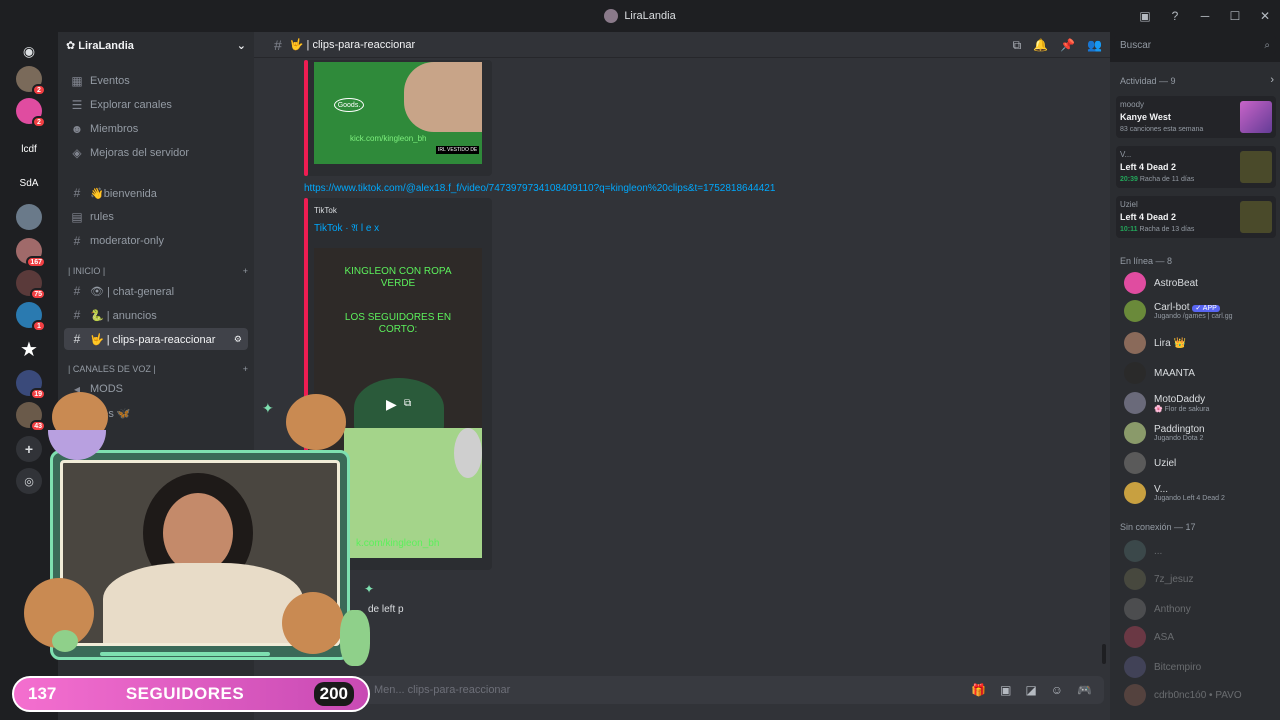 Image resolution: width=1280 pixels, height=720 pixels. What do you see at coordinates (29, 217) in the screenshot?
I see `server-icon` at bounding box center [29, 217].